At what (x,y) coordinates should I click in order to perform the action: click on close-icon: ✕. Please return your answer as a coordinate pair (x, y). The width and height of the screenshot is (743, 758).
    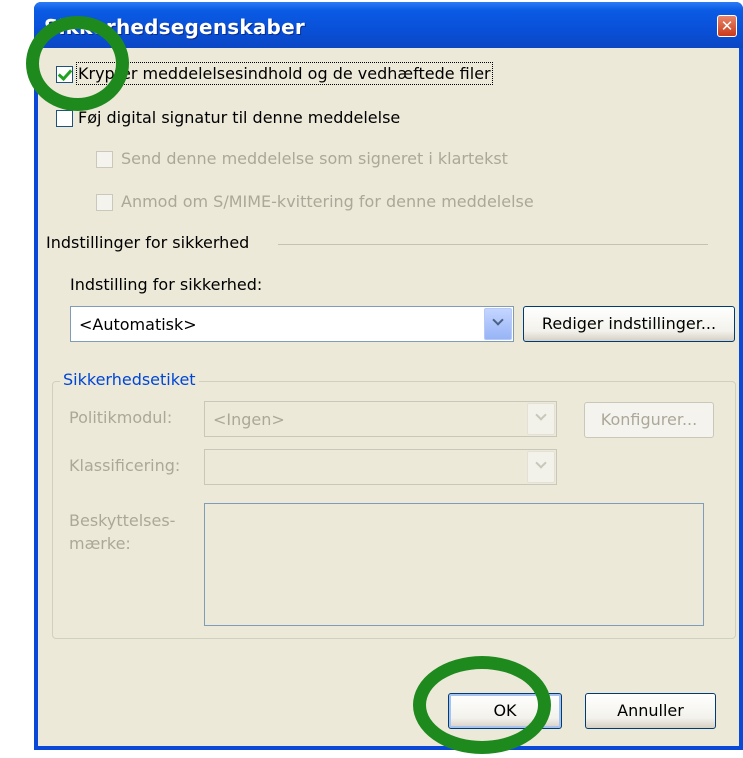
    Looking at the image, I should click on (727, 26).